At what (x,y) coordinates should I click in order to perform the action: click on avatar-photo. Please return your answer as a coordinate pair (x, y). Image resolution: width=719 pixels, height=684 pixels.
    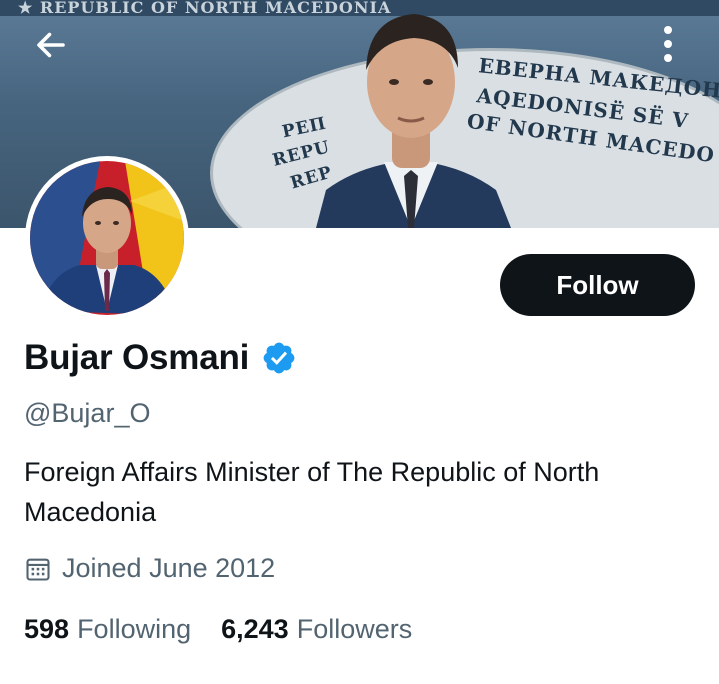
    Looking at the image, I should click on (107, 238).